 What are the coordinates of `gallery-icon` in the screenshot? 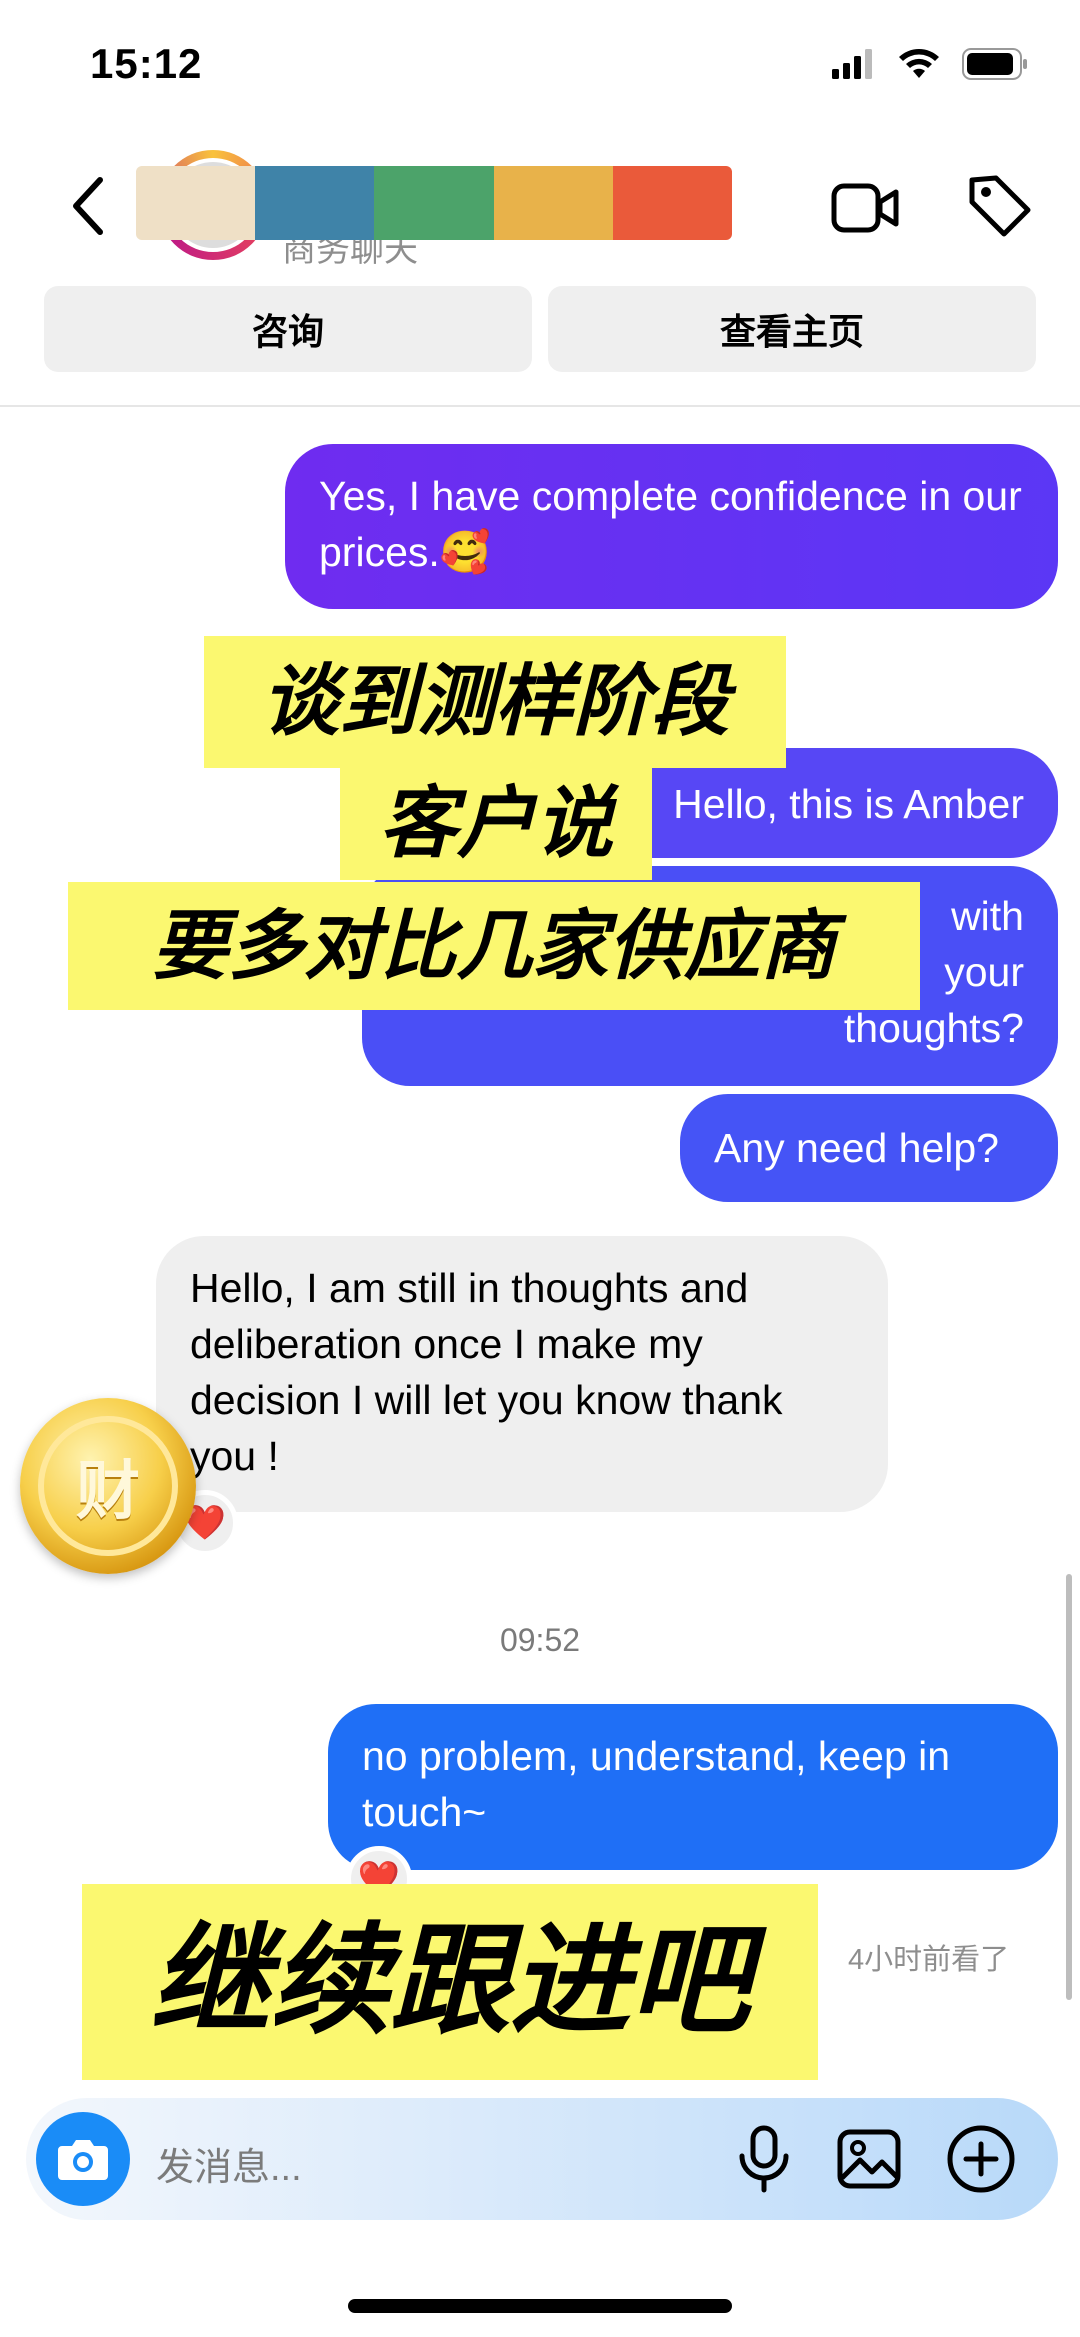 It's located at (869, 2159).